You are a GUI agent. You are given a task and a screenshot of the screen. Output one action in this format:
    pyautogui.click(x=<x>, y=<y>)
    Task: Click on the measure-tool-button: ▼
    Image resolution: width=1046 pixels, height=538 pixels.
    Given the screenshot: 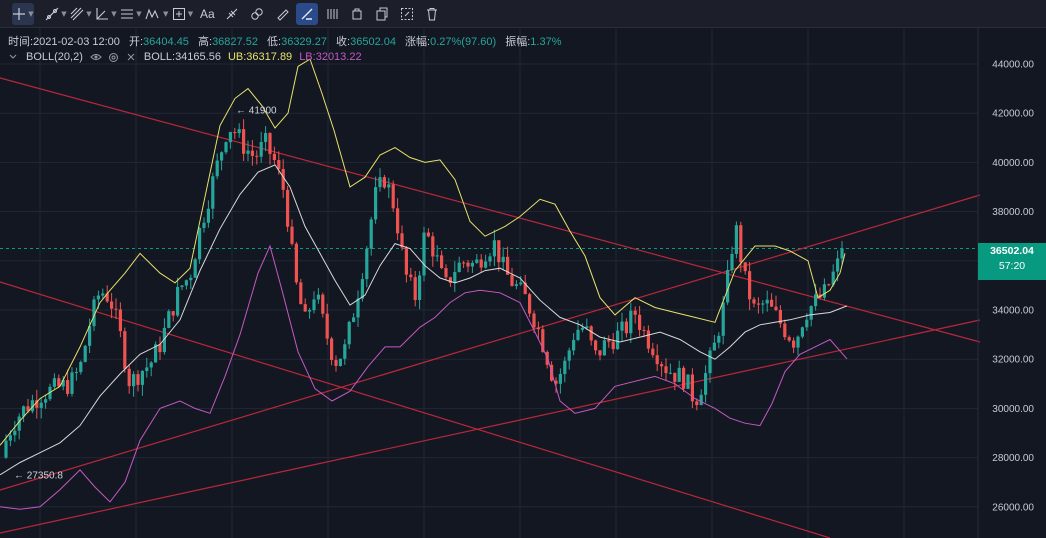 What is the action you would take?
    pyautogui.click(x=106, y=14)
    